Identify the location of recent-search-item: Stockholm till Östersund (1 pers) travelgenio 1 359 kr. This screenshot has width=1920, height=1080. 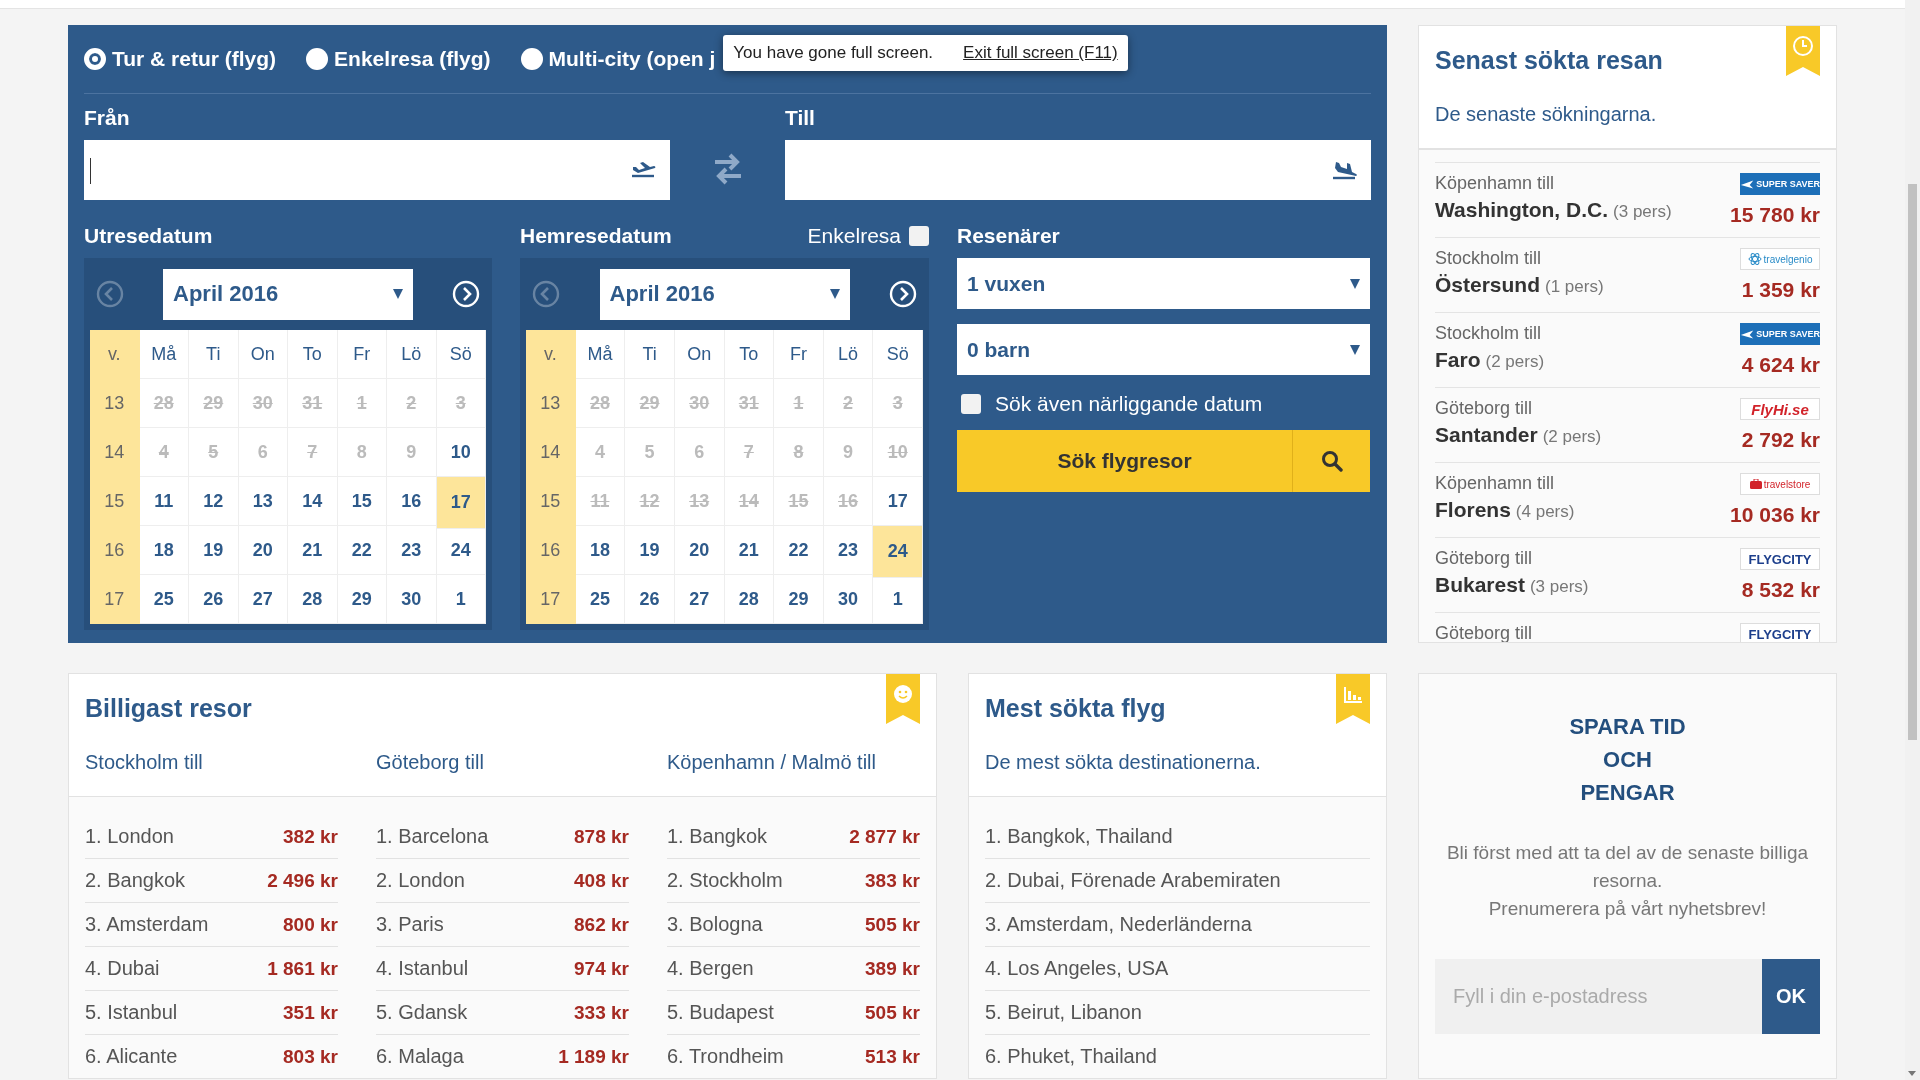
(1627, 274).